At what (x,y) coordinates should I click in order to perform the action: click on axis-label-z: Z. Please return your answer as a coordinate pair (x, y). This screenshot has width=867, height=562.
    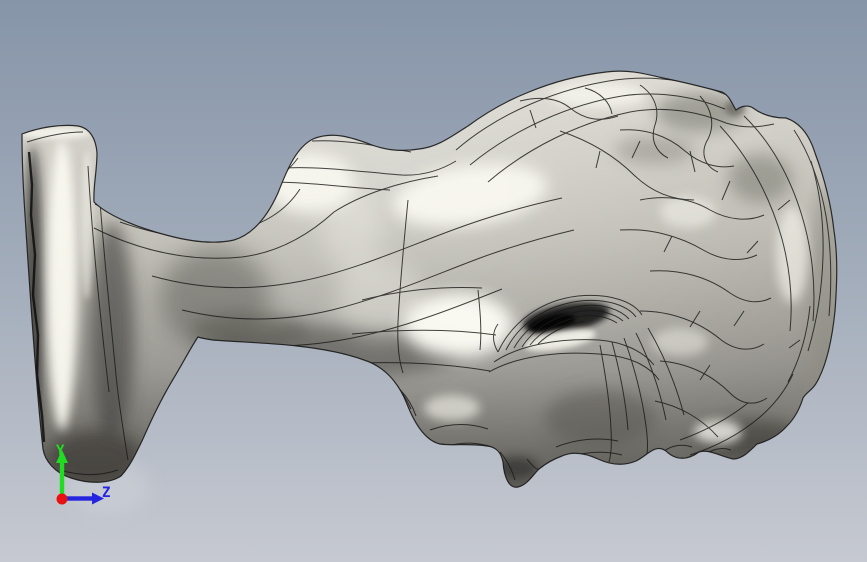
    Looking at the image, I should click on (106, 493).